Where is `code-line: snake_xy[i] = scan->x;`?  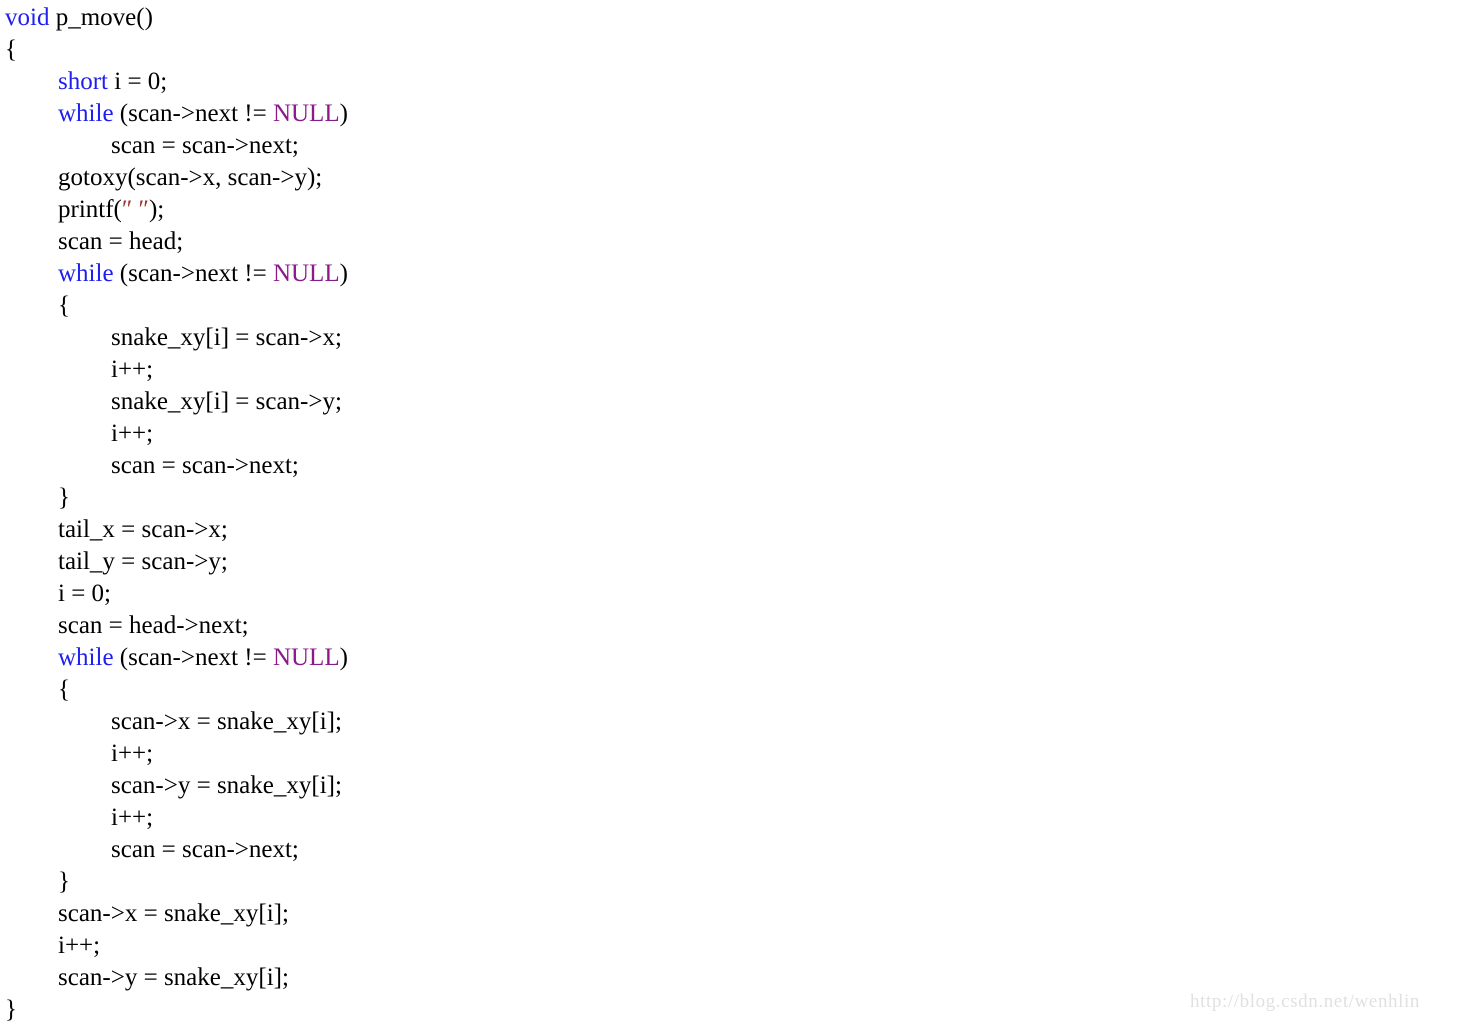
code-line: snake_xy[i] = scan->x; is located at coordinates (742, 338).